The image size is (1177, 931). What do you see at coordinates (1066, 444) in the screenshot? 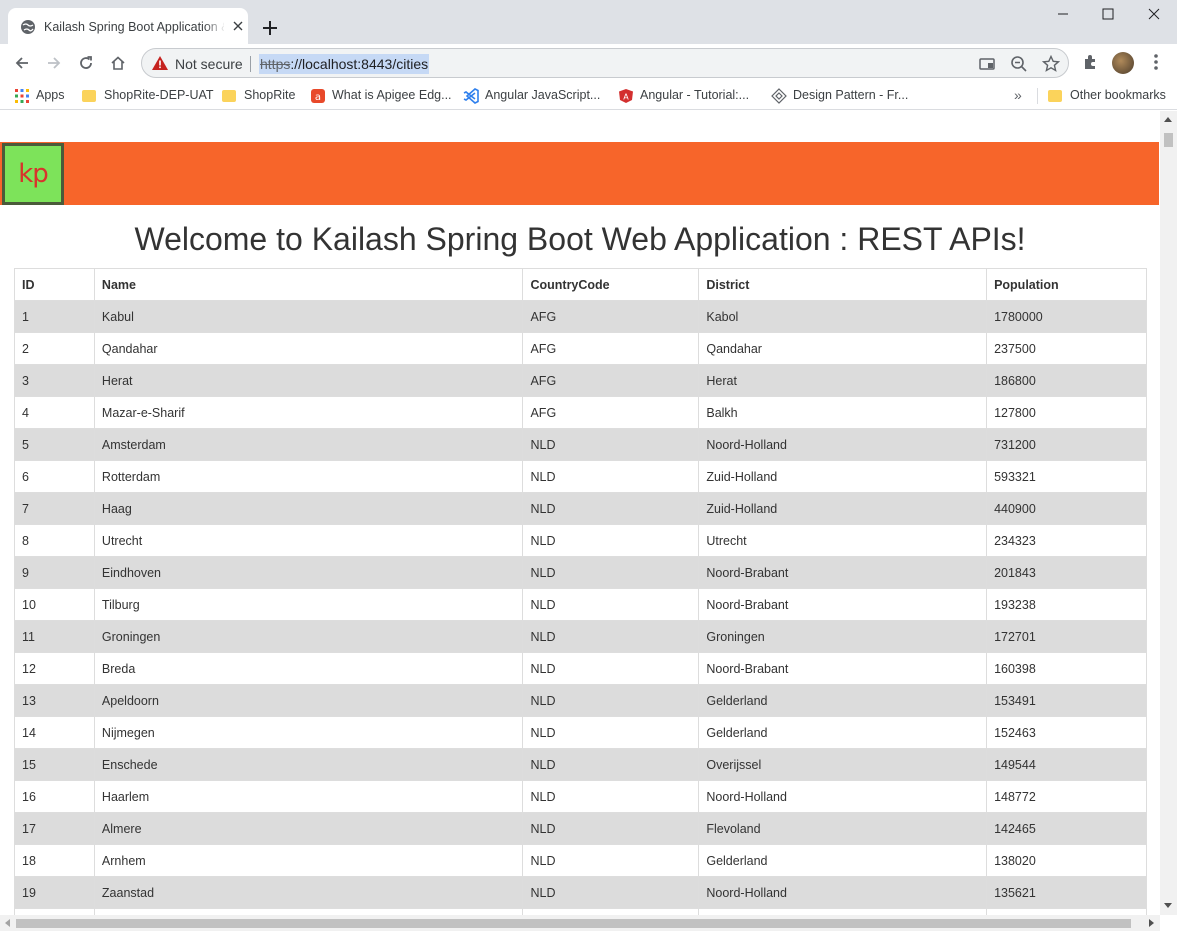
I see `table-cell-population: 731200` at bounding box center [1066, 444].